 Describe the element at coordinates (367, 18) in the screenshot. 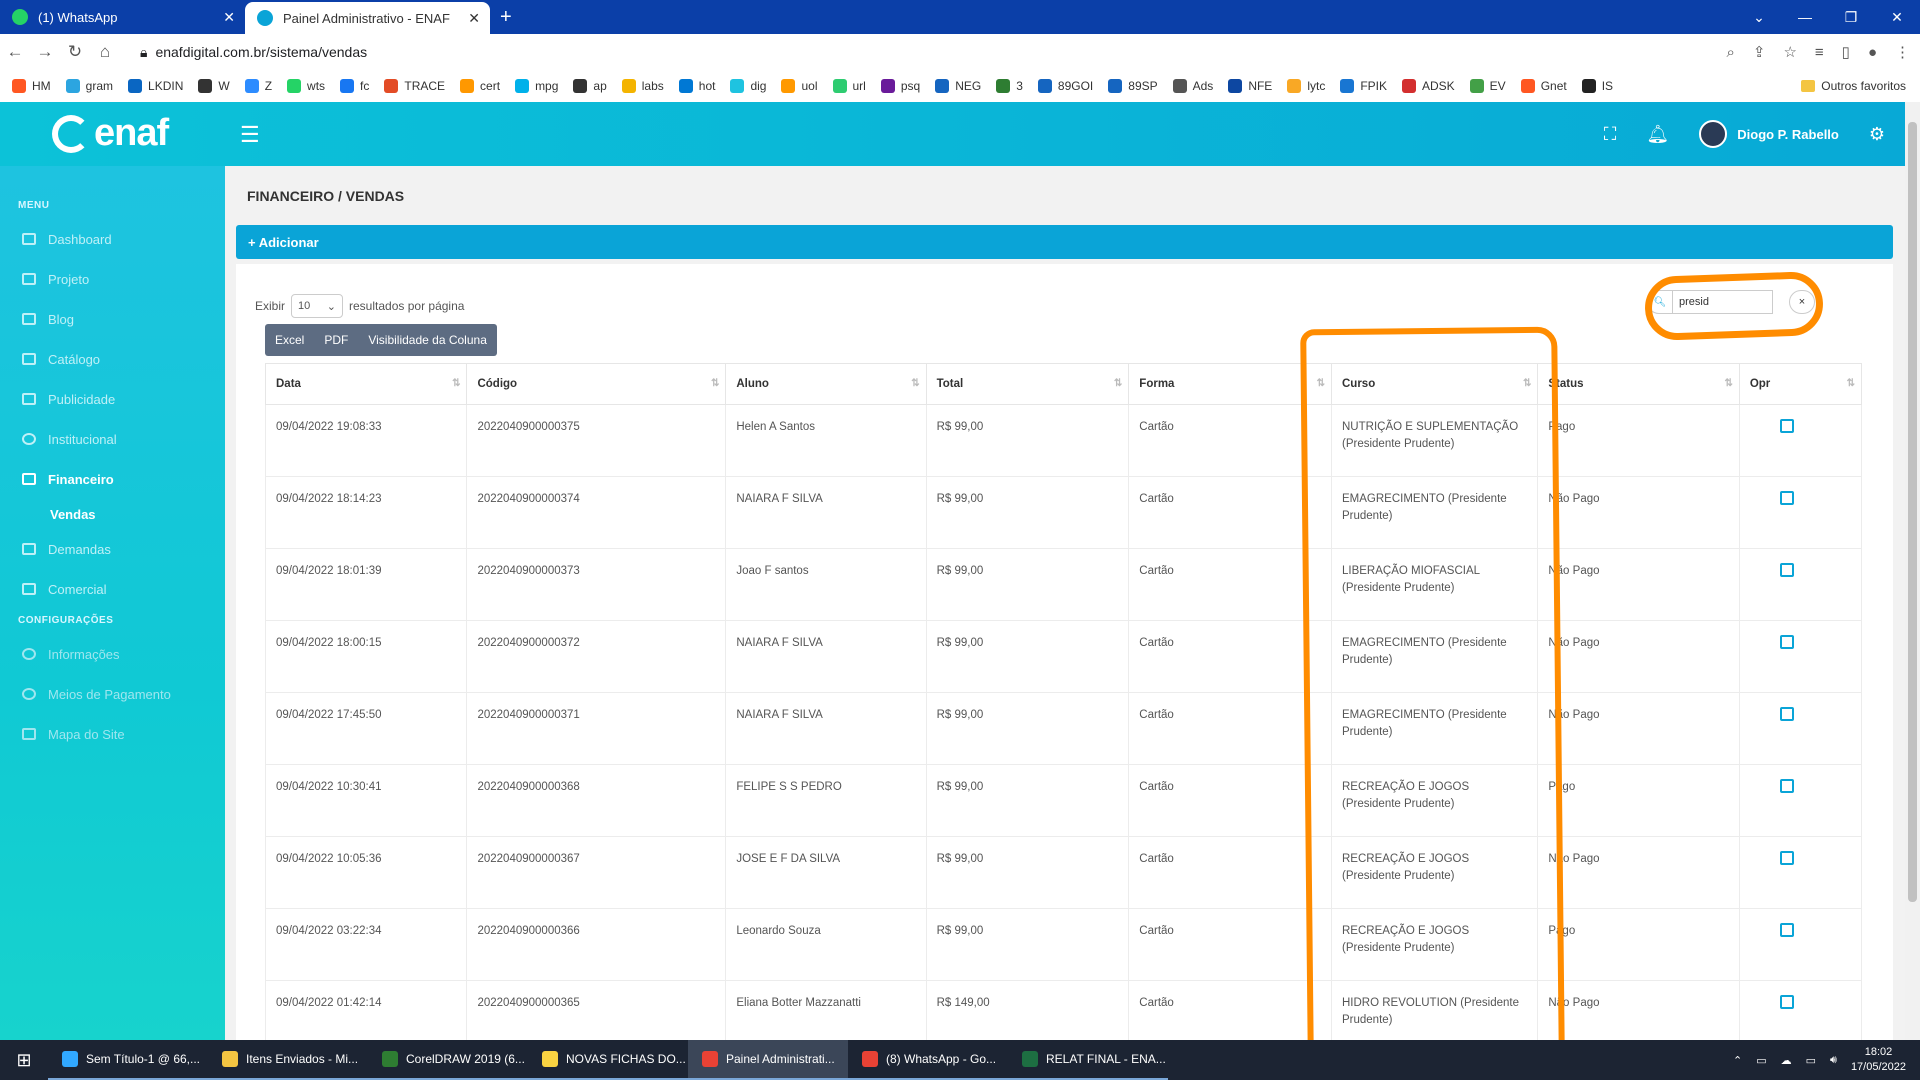

I see `tab-painel: Painel Administrativo - ENAF ✕` at that location.